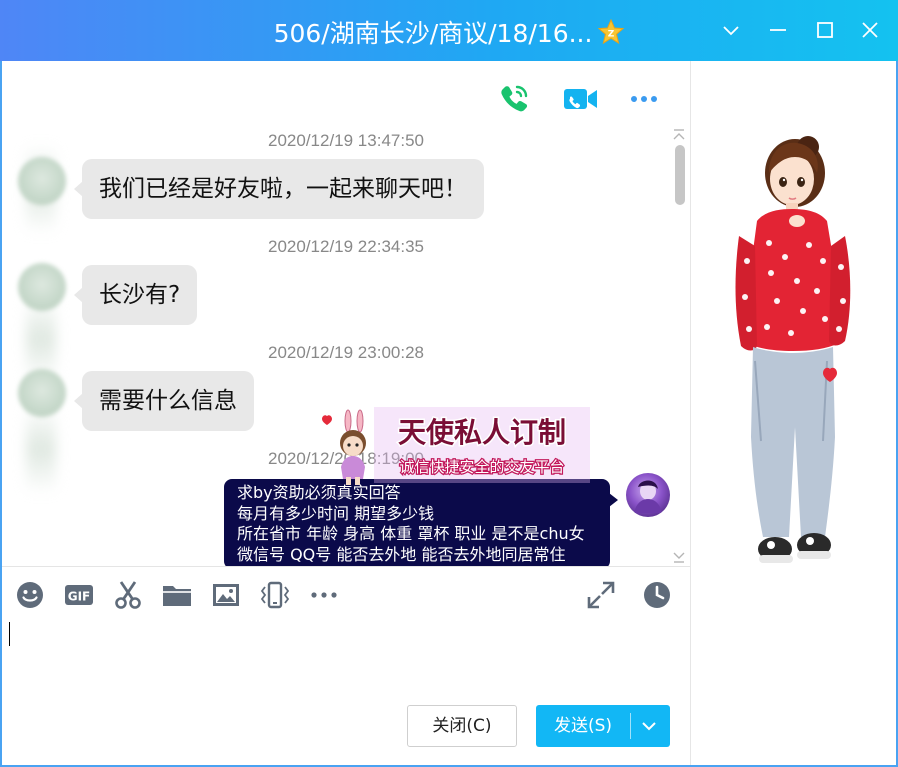  Describe the element at coordinates (177, 595) in the screenshot. I see `folder-icon` at that location.